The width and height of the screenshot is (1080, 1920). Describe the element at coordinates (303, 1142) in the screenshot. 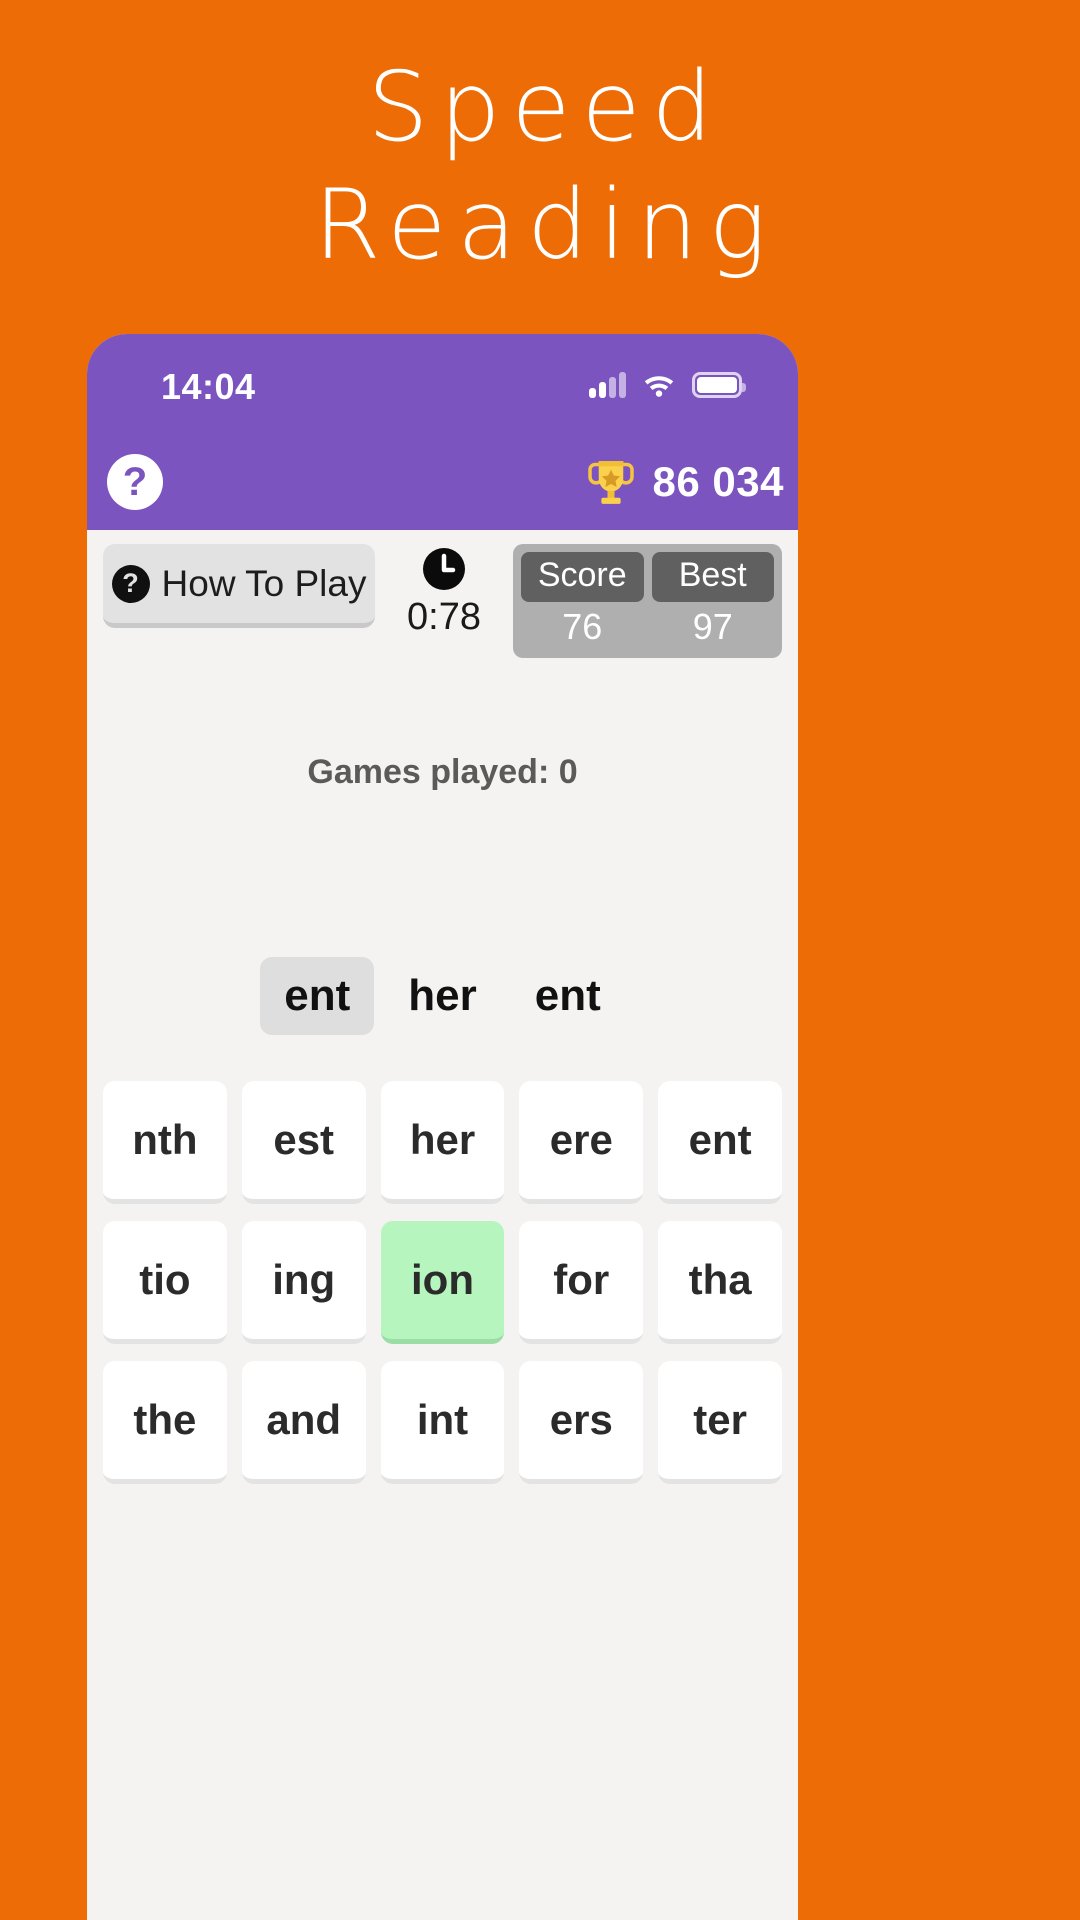

I see `syllable-tile: est` at that location.